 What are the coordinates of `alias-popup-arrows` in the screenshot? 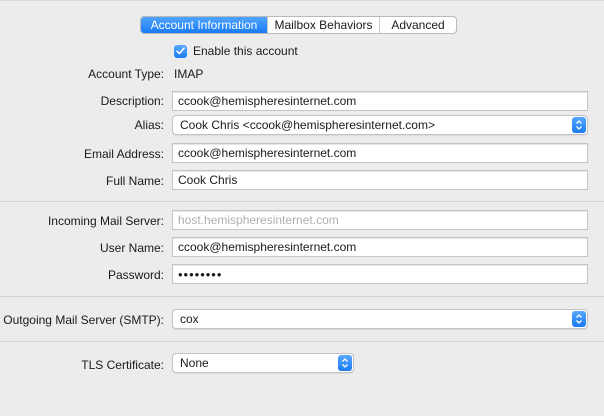 It's located at (579, 125).